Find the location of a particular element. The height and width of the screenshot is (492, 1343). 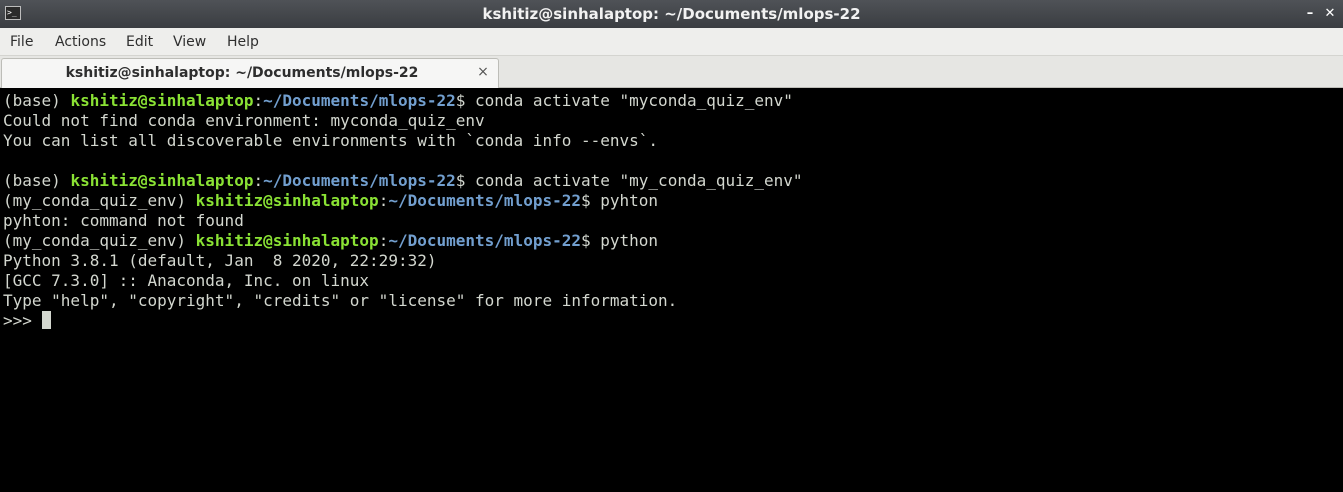

prompt-command: $ pyhton is located at coordinates (619, 200).